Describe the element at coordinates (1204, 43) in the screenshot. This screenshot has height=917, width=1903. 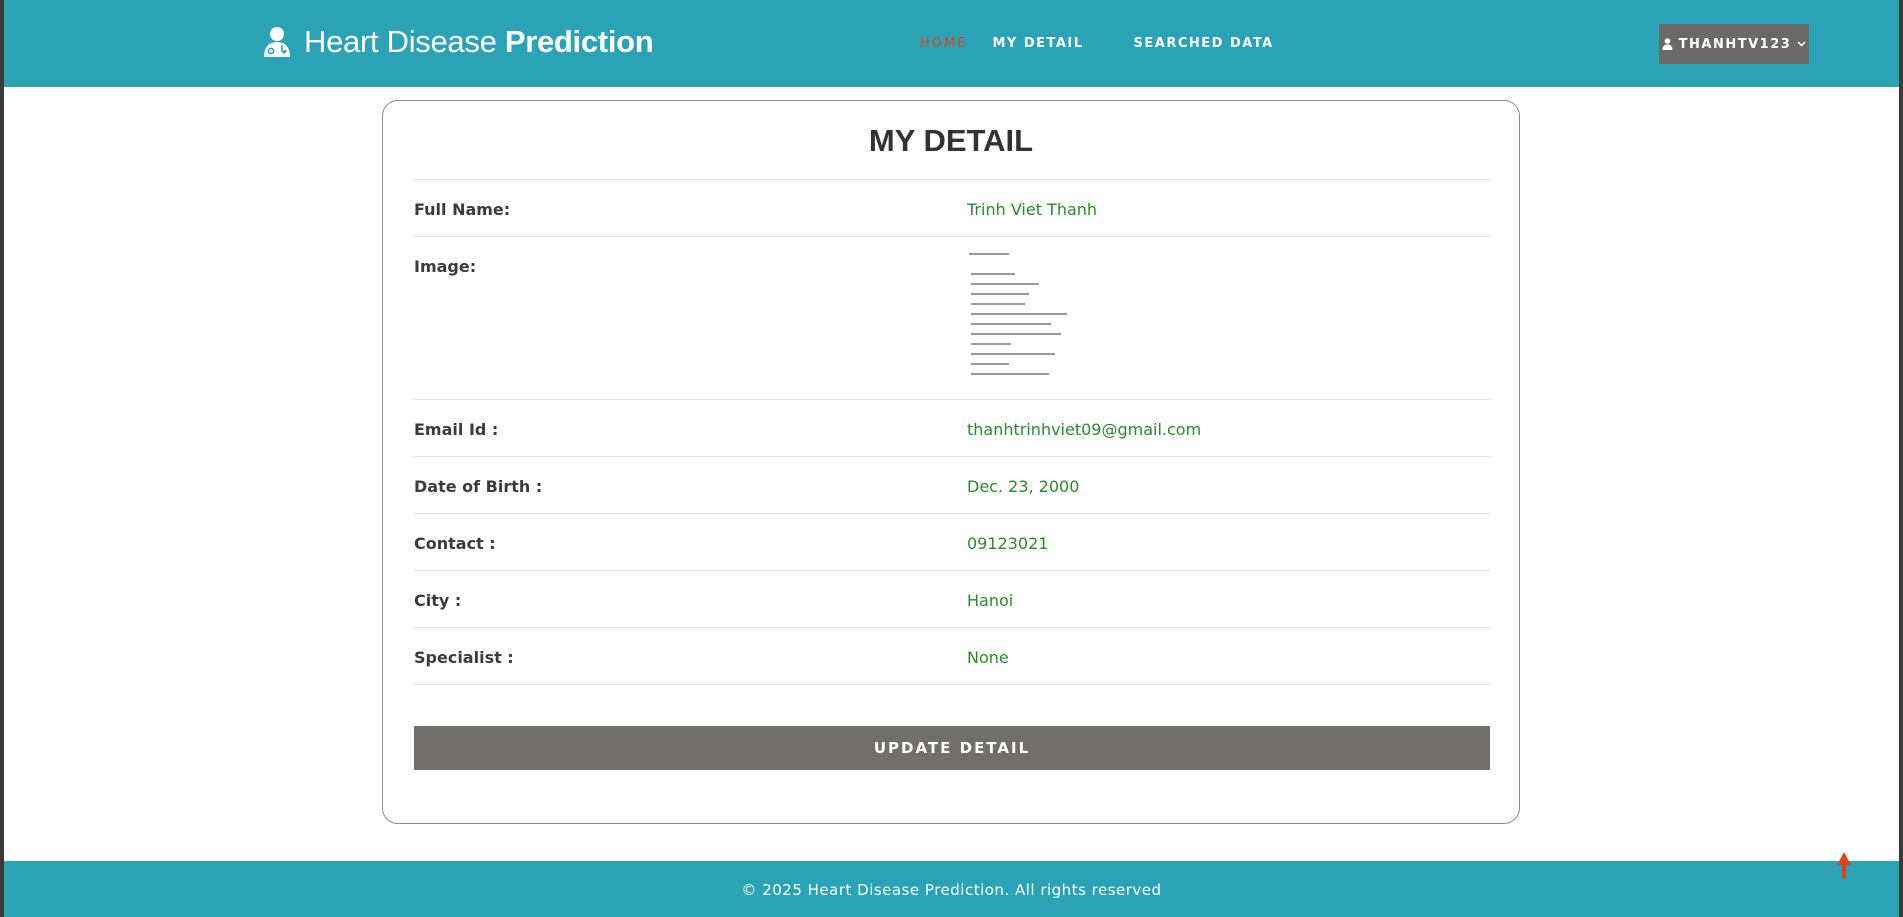
I see `nav-searched-data: SEARCHED DATA` at that location.